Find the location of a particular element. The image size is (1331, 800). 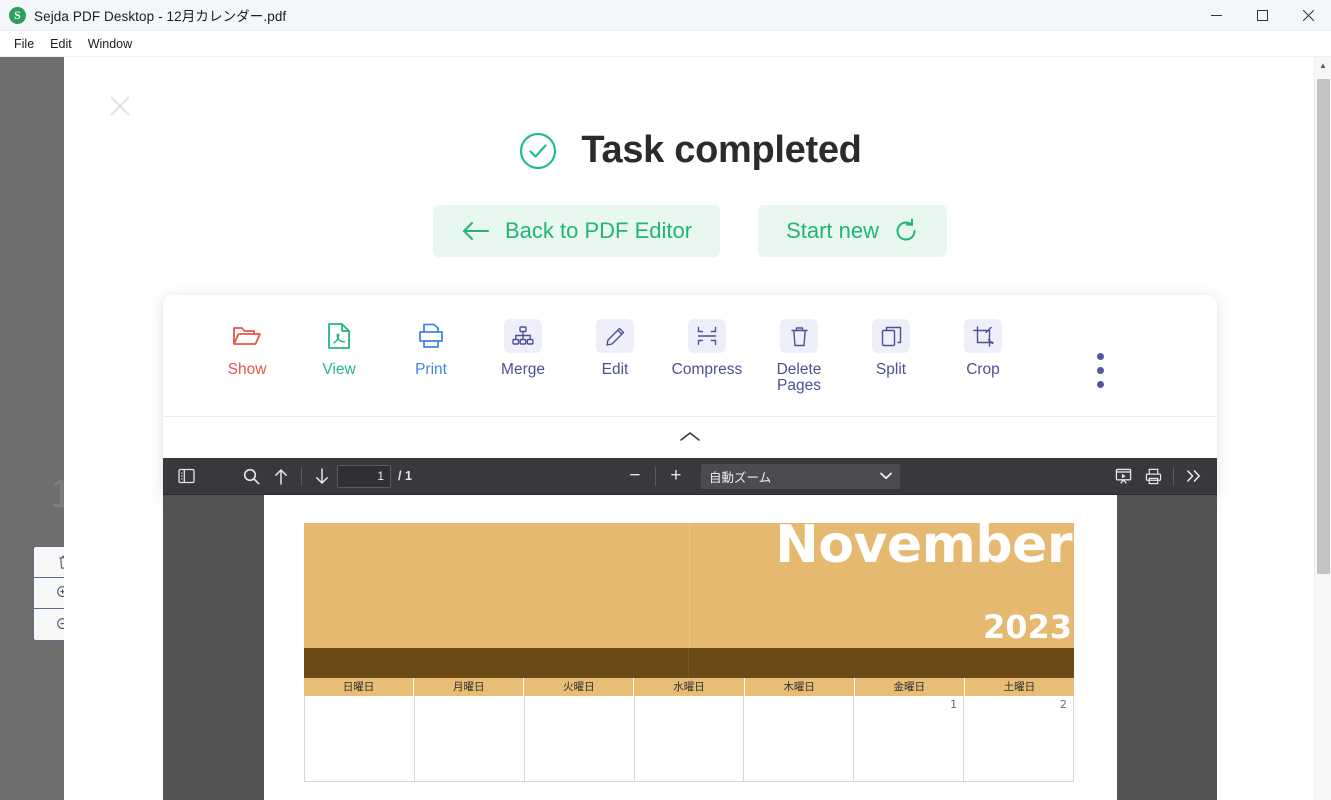

chevron-down-icon is located at coordinates (886, 476).